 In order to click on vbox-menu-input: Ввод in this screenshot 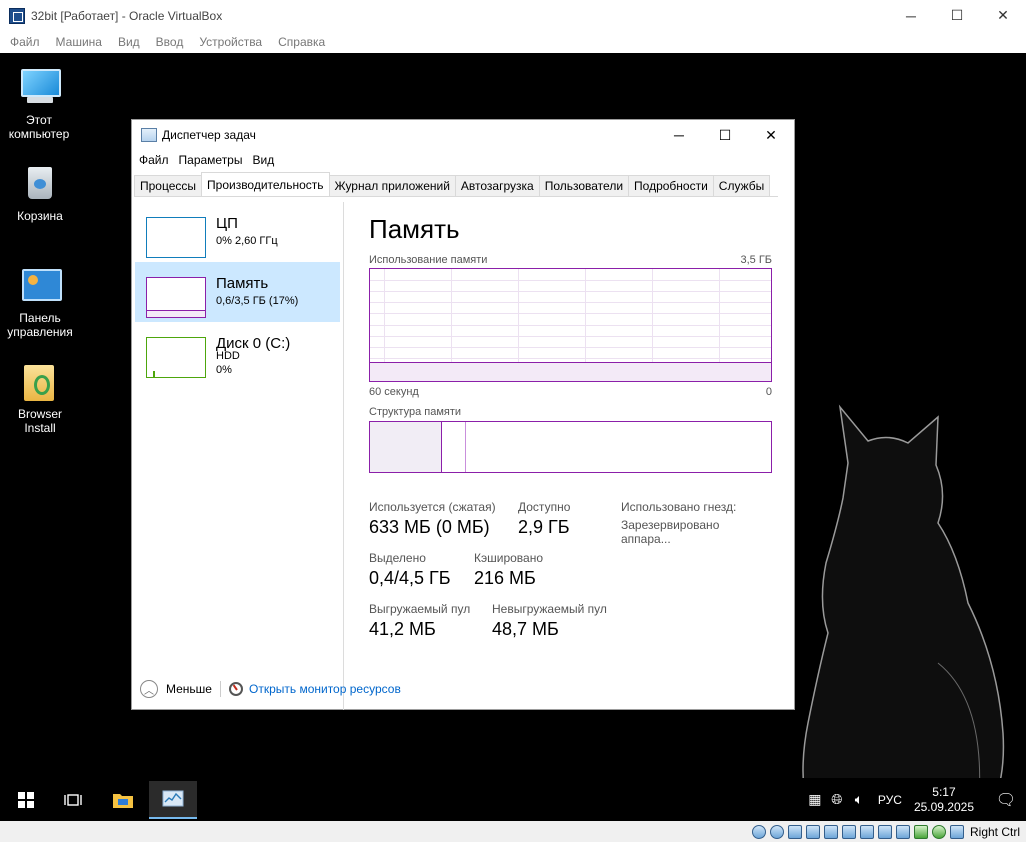, I will do `click(170, 42)`.